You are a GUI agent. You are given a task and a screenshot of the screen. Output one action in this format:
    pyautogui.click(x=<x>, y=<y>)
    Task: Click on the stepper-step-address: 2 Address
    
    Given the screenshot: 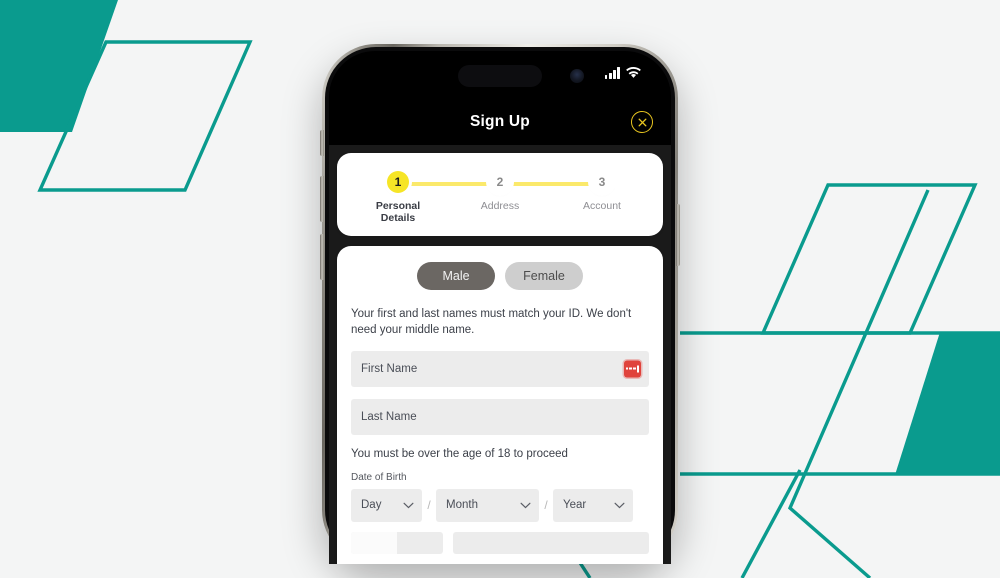 What is the action you would take?
    pyautogui.click(x=500, y=197)
    